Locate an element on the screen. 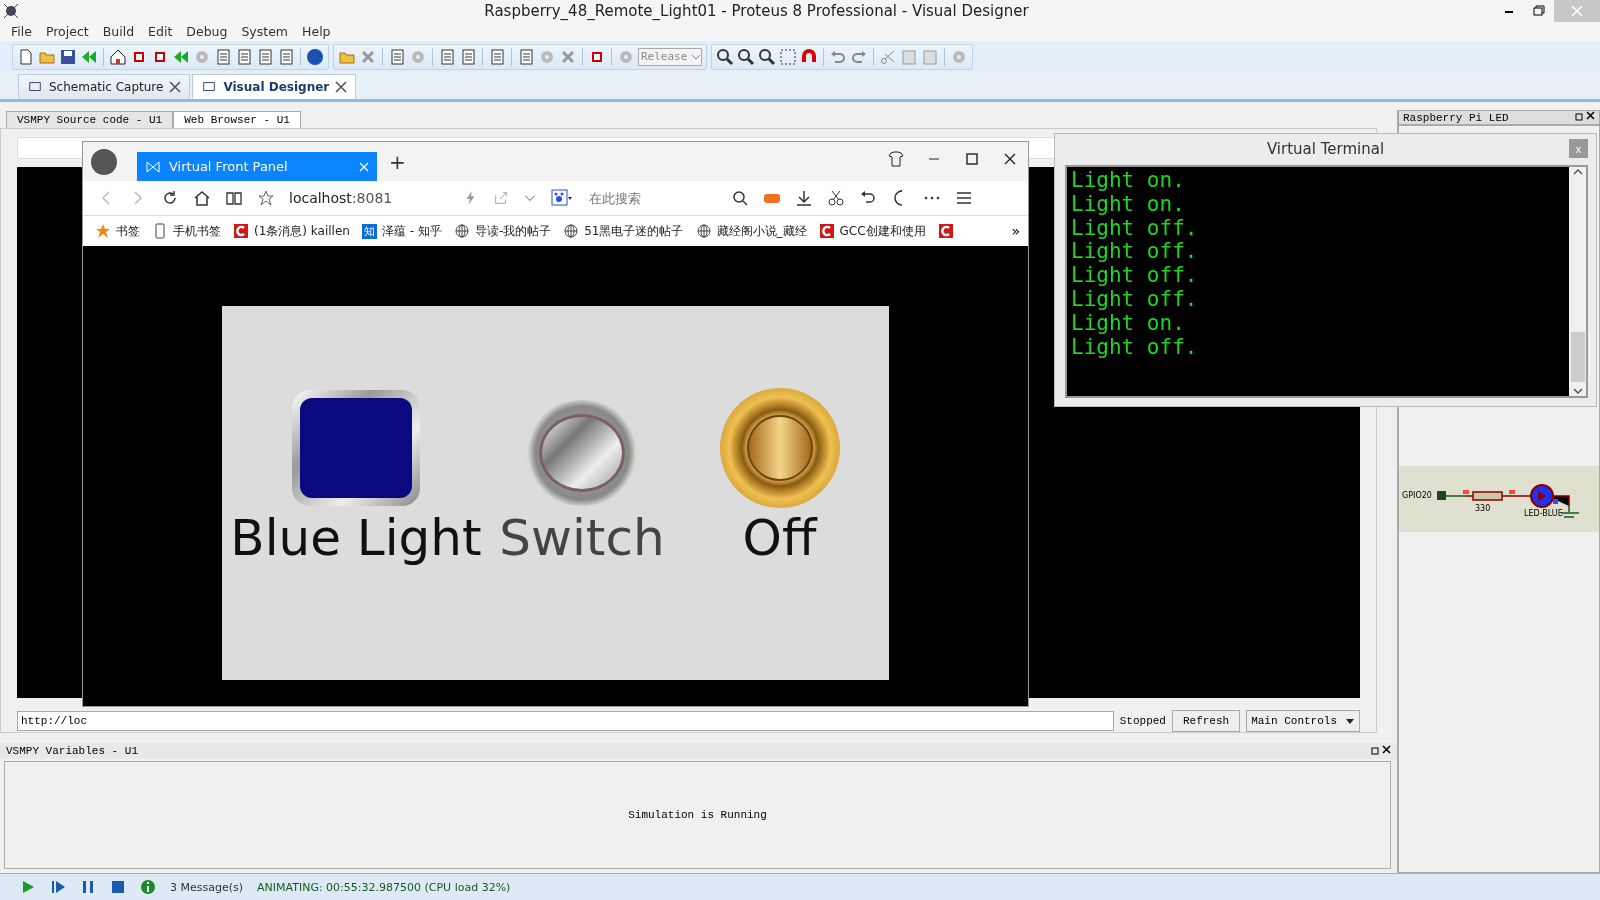 The width and height of the screenshot is (1600, 900). menu-item: Help is located at coordinates (316, 31).